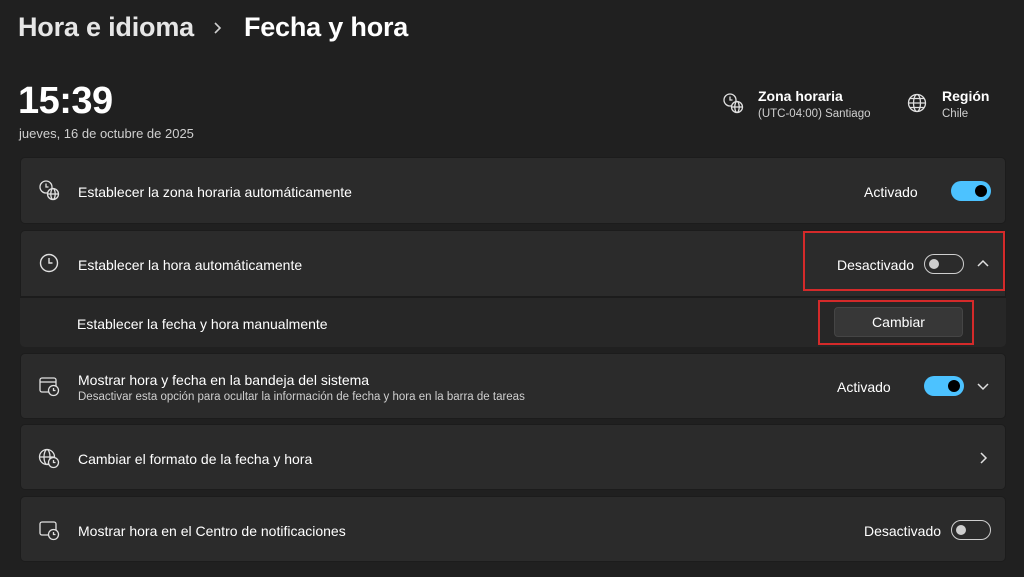 The image size is (1024, 577). I want to click on globe-icon, so click(917, 103).